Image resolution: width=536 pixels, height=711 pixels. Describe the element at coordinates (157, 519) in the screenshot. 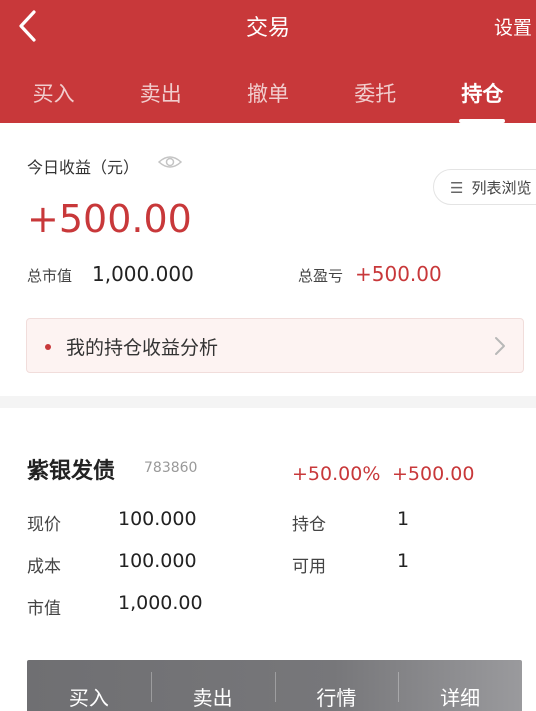

I see `price-value: 100.000` at that location.